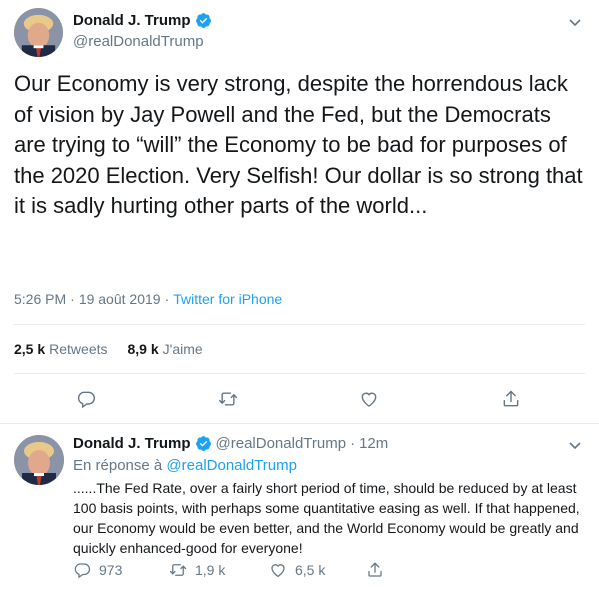 The image size is (599, 590). I want to click on tweet-stats: 2,5 k Retweets 8,9 k J'aime, so click(118, 349).